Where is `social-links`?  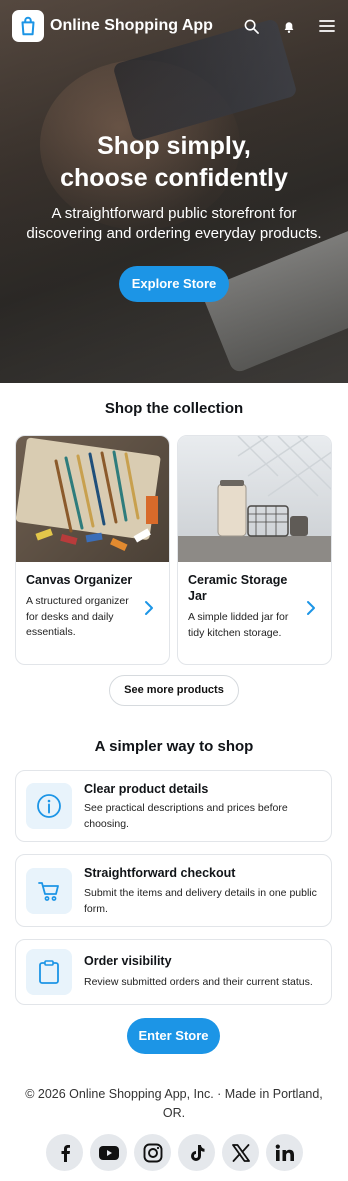
social-links is located at coordinates (174, 1152).